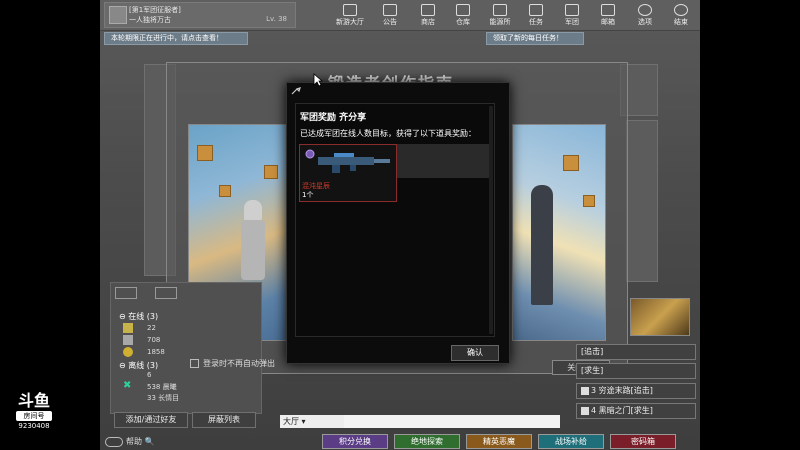 Image resolution: width=800 pixels, height=450 pixels. I want to click on search-icon: 🔍, so click(149, 441).